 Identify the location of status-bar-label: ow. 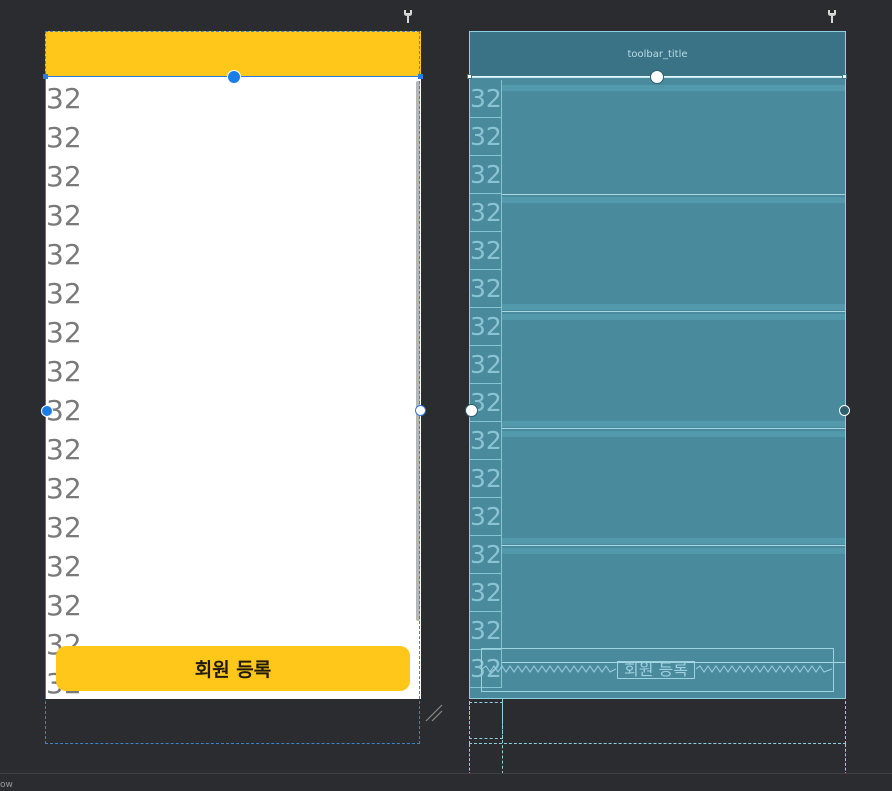
(6, 785).